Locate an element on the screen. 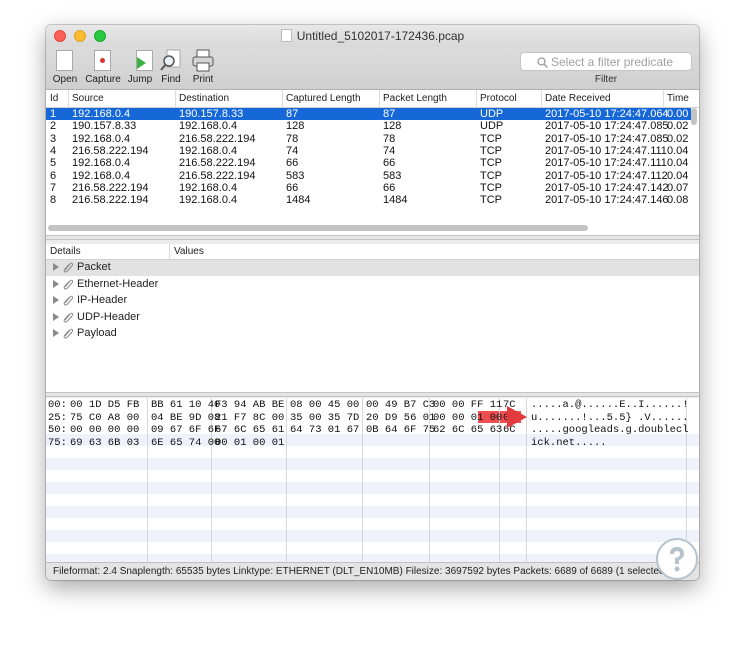  col-packet-length: Packet Length is located at coordinates (415, 98).